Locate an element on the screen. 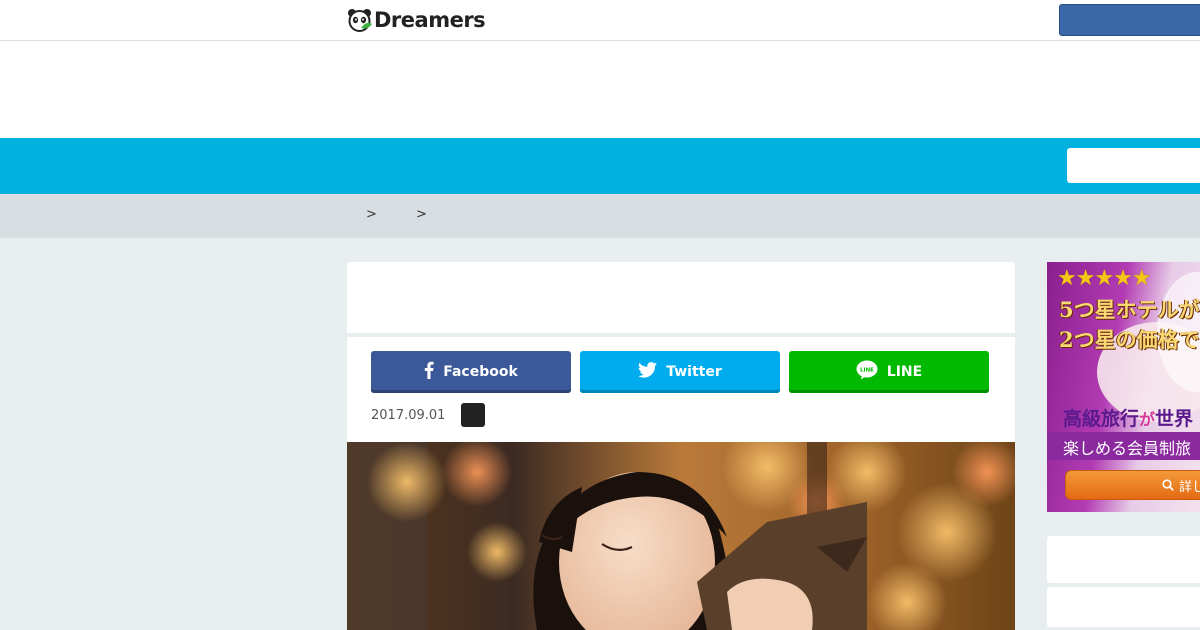 The width and height of the screenshot is (1200, 630). ad-sub-headline-particle: が is located at coordinates (1147, 419).